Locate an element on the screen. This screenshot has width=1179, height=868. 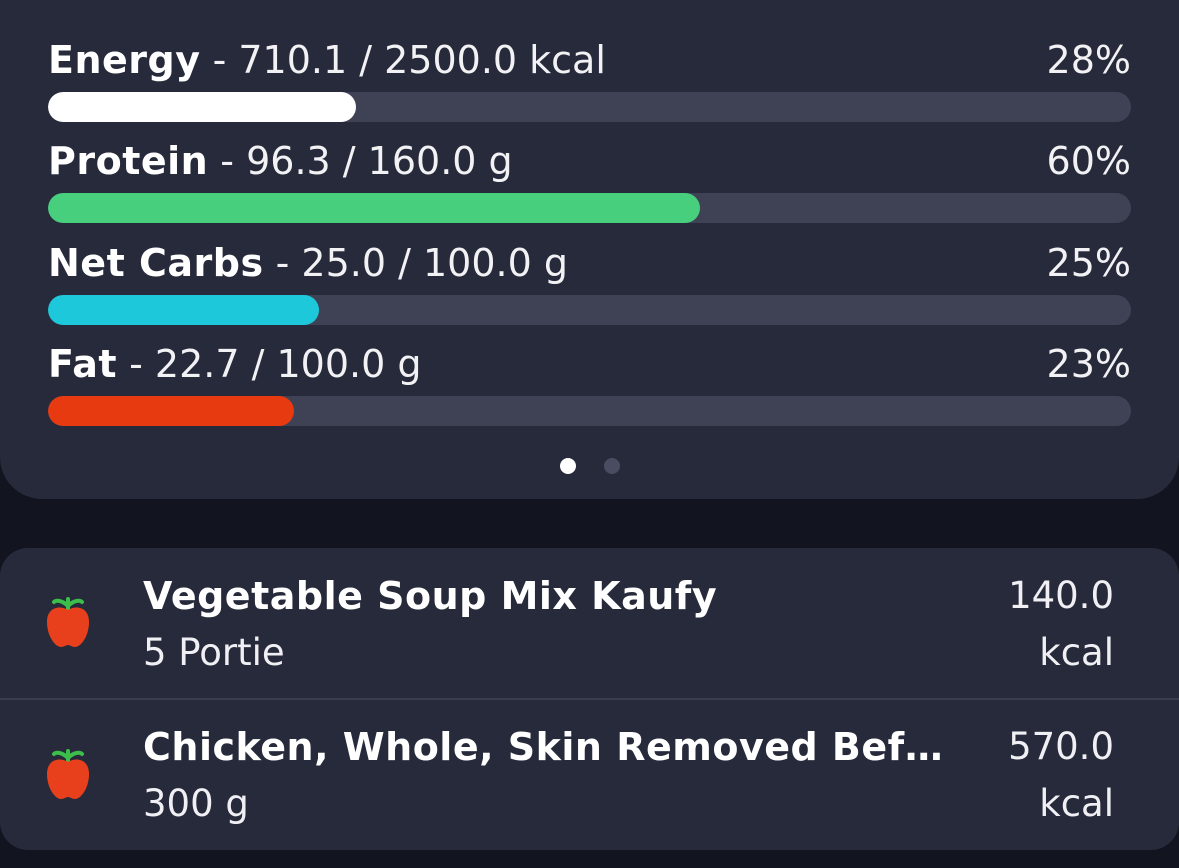
nutrient-amount: - 22.7 / 100.0 g is located at coordinates (269, 364).